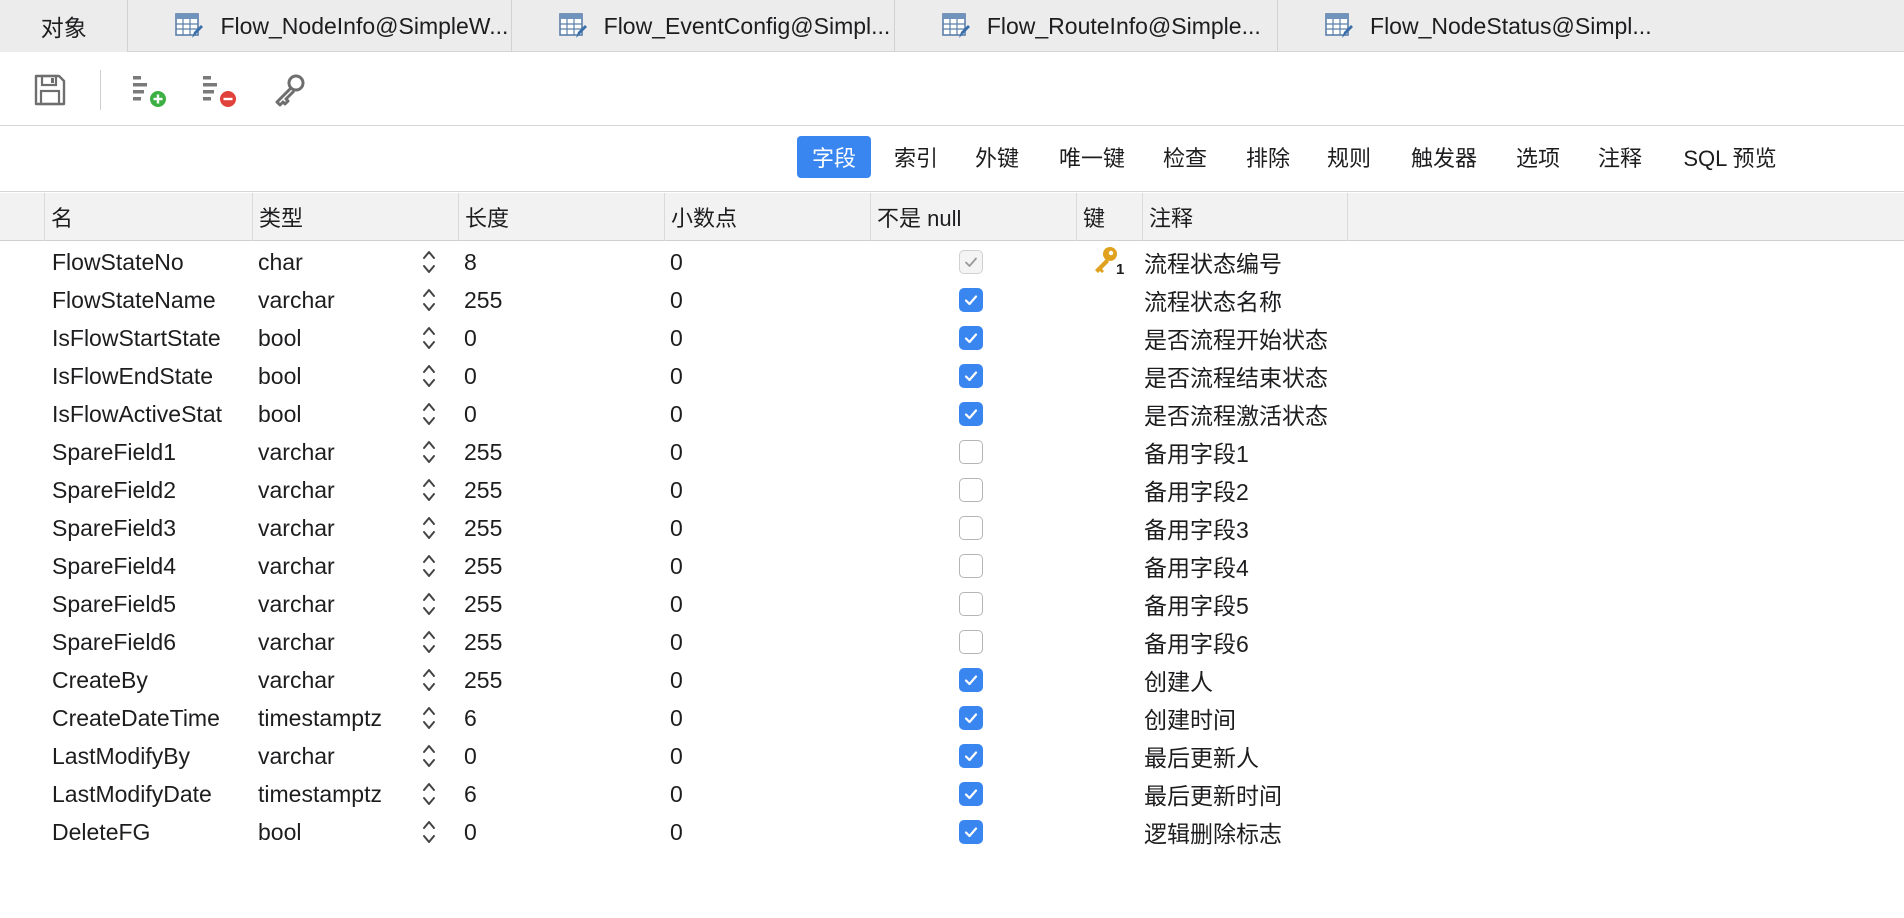 The height and width of the screenshot is (918, 1904). What do you see at coordinates (1264, 794) in the screenshot?
I see `field-comment-cell: 最后更新时间` at bounding box center [1264, 794].